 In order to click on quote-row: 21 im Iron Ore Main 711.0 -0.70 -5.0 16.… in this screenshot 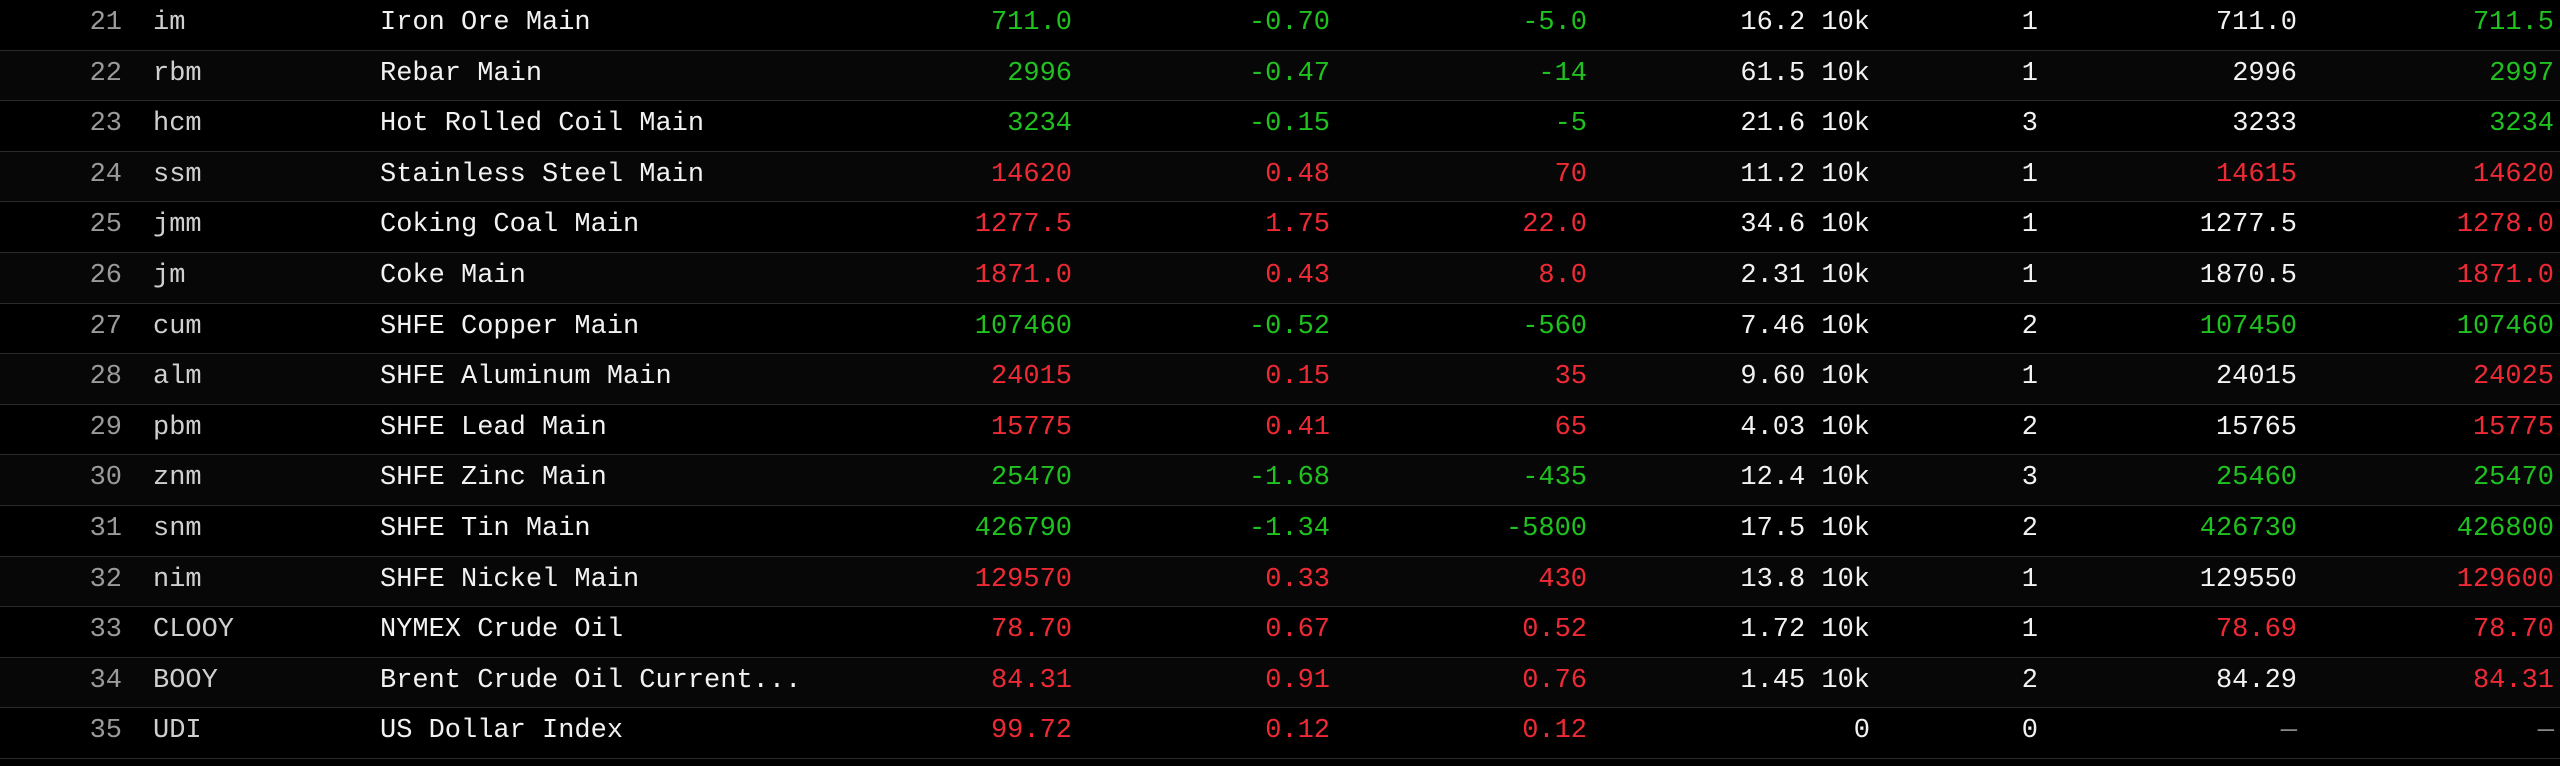, I will do `click(1280, 25)`.